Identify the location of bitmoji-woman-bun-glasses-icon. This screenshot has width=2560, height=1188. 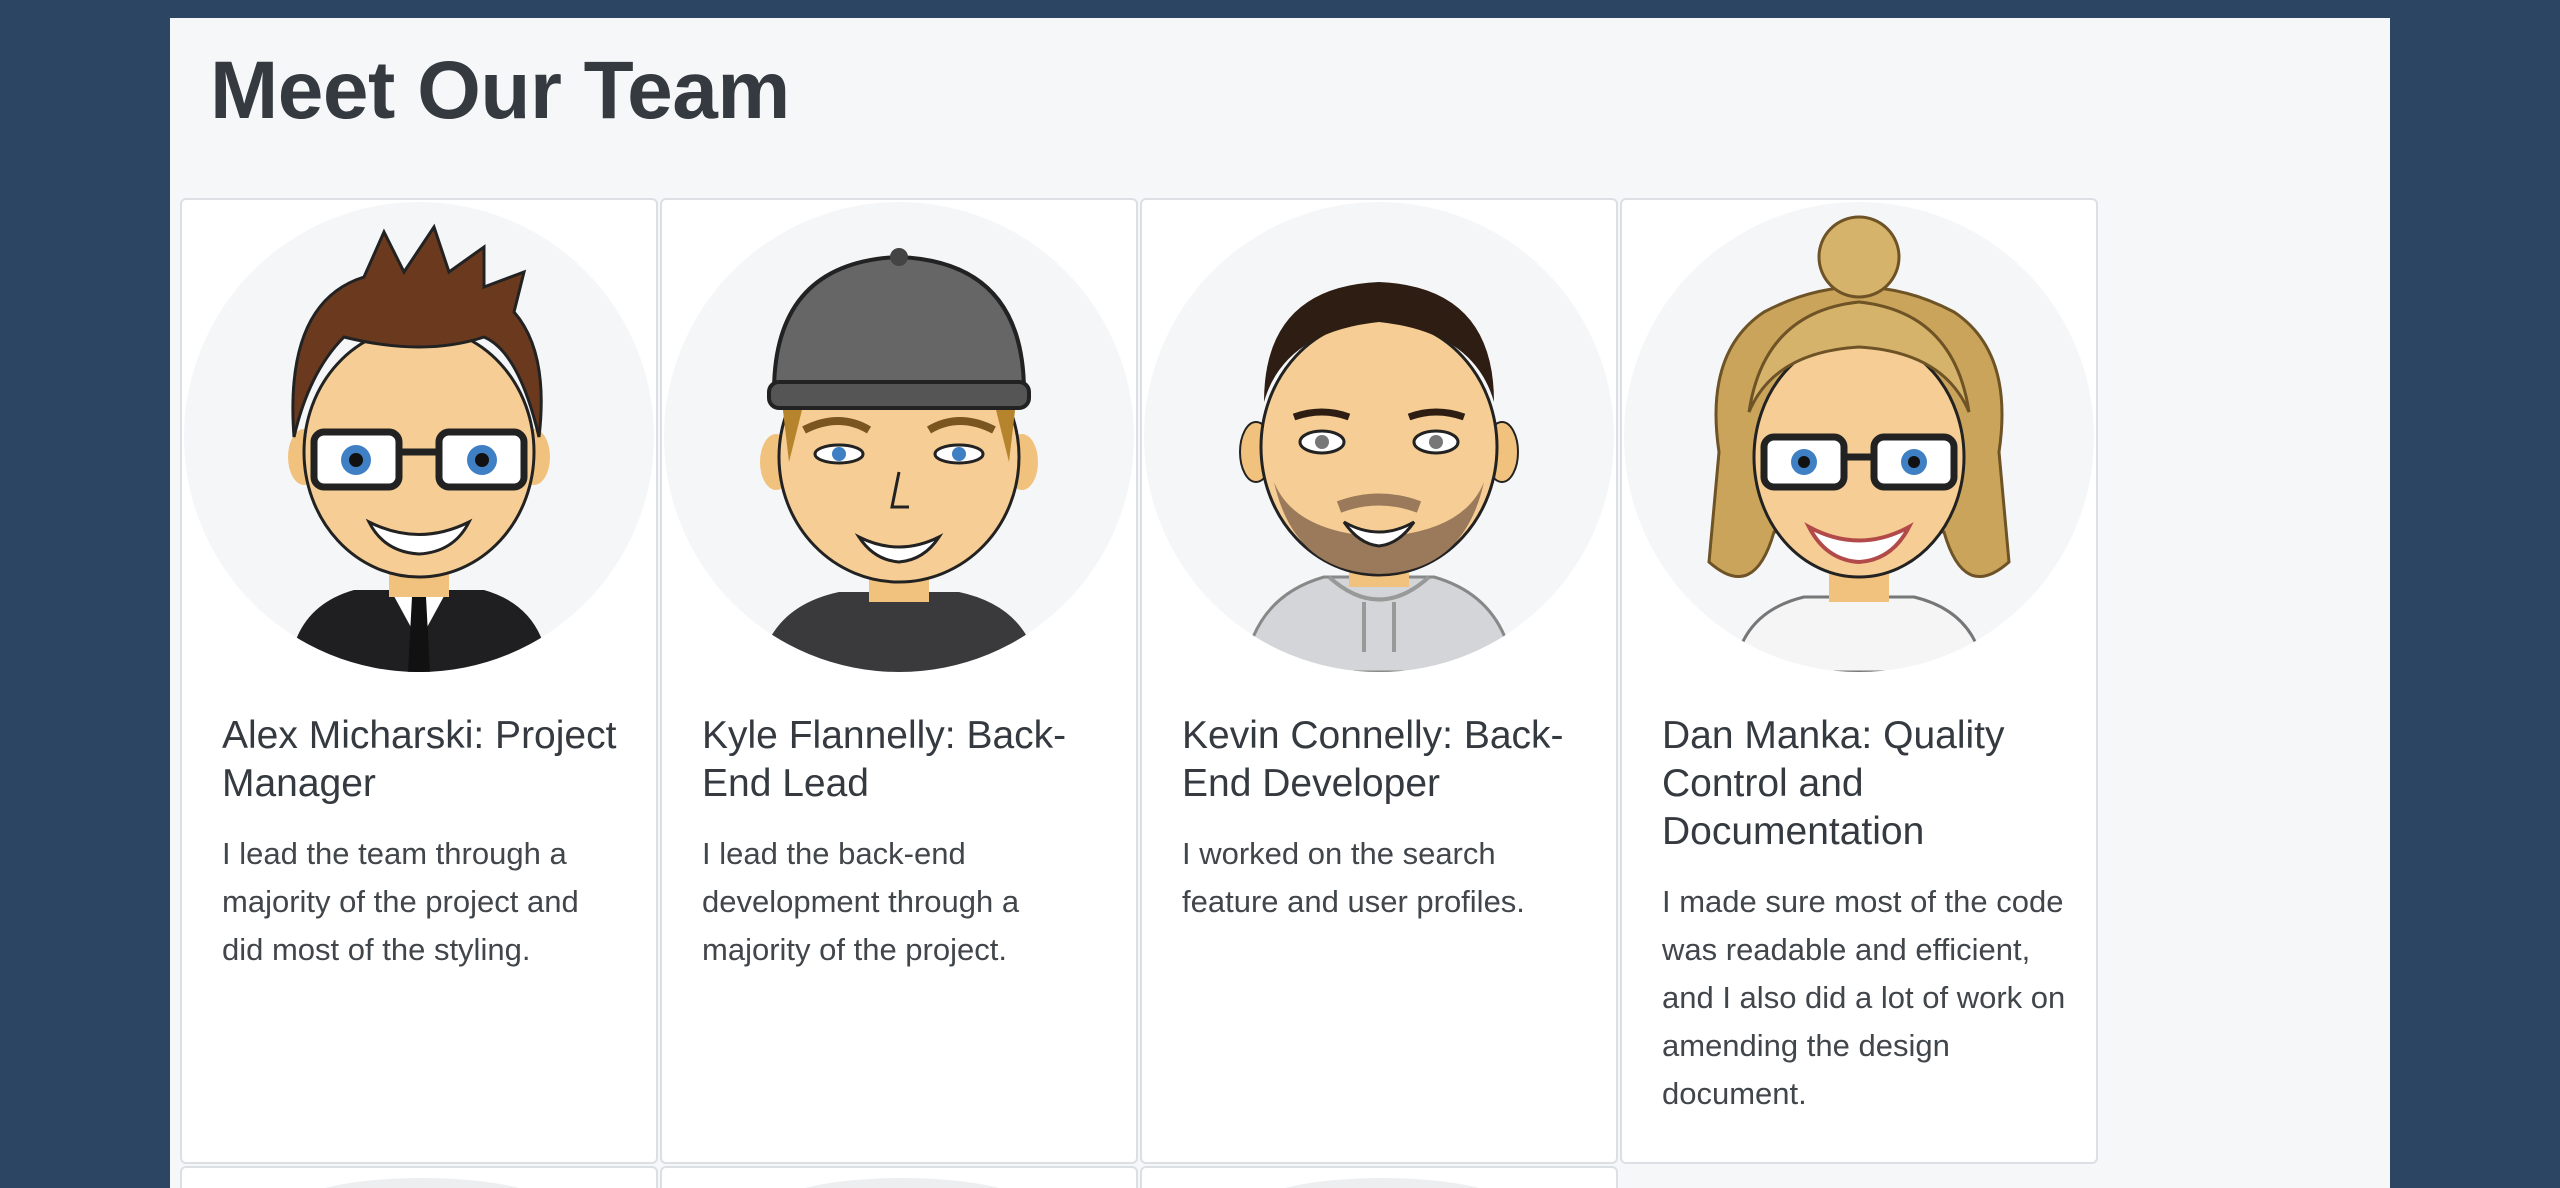
(1859, 437).